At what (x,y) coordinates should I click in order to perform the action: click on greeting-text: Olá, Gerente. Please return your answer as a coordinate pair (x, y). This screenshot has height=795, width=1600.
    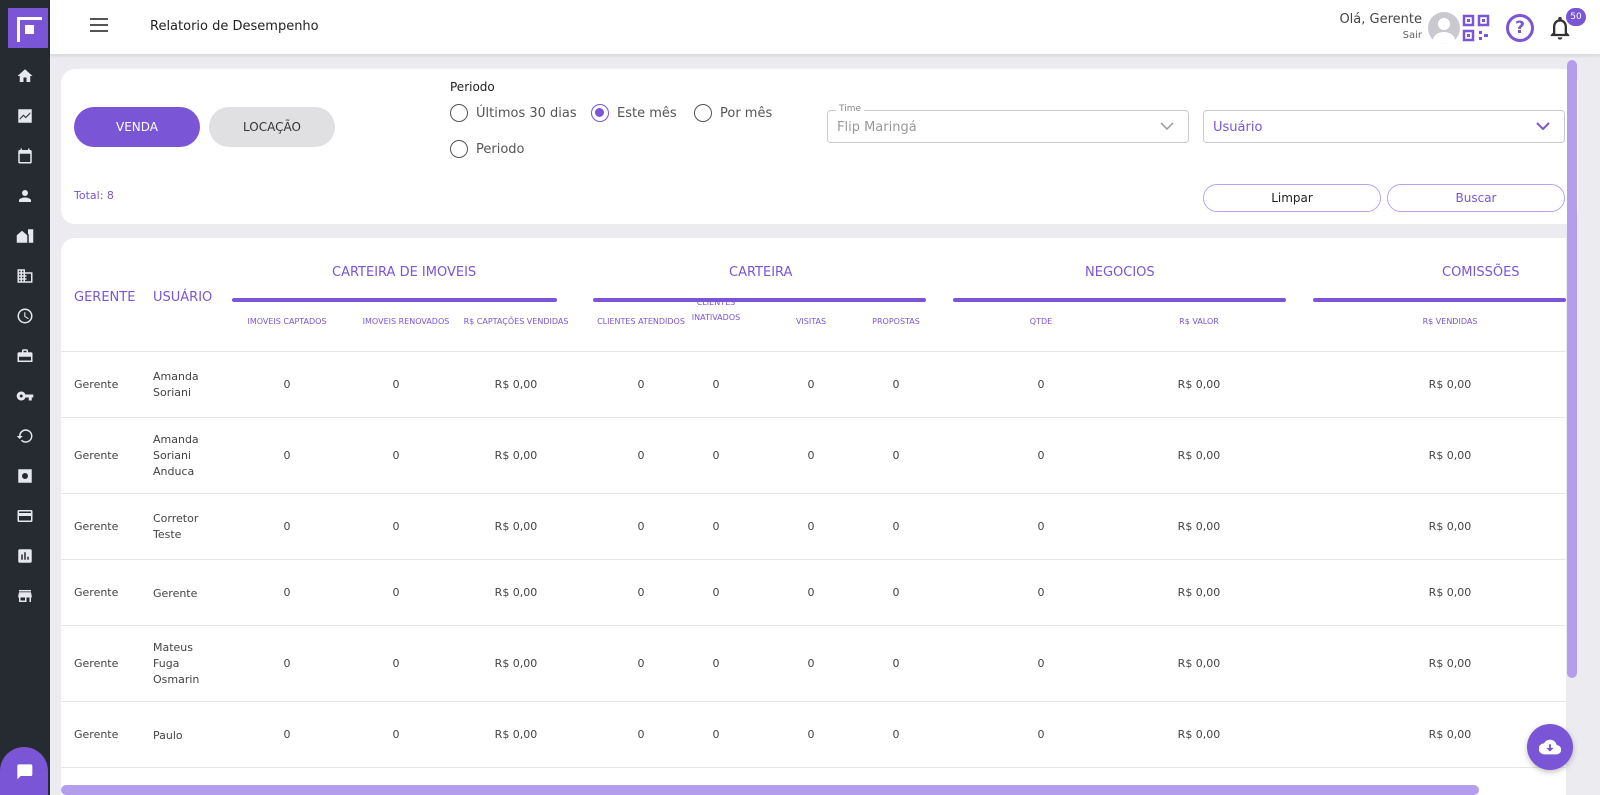
    Looking at the image, I should click on (1380, 19).